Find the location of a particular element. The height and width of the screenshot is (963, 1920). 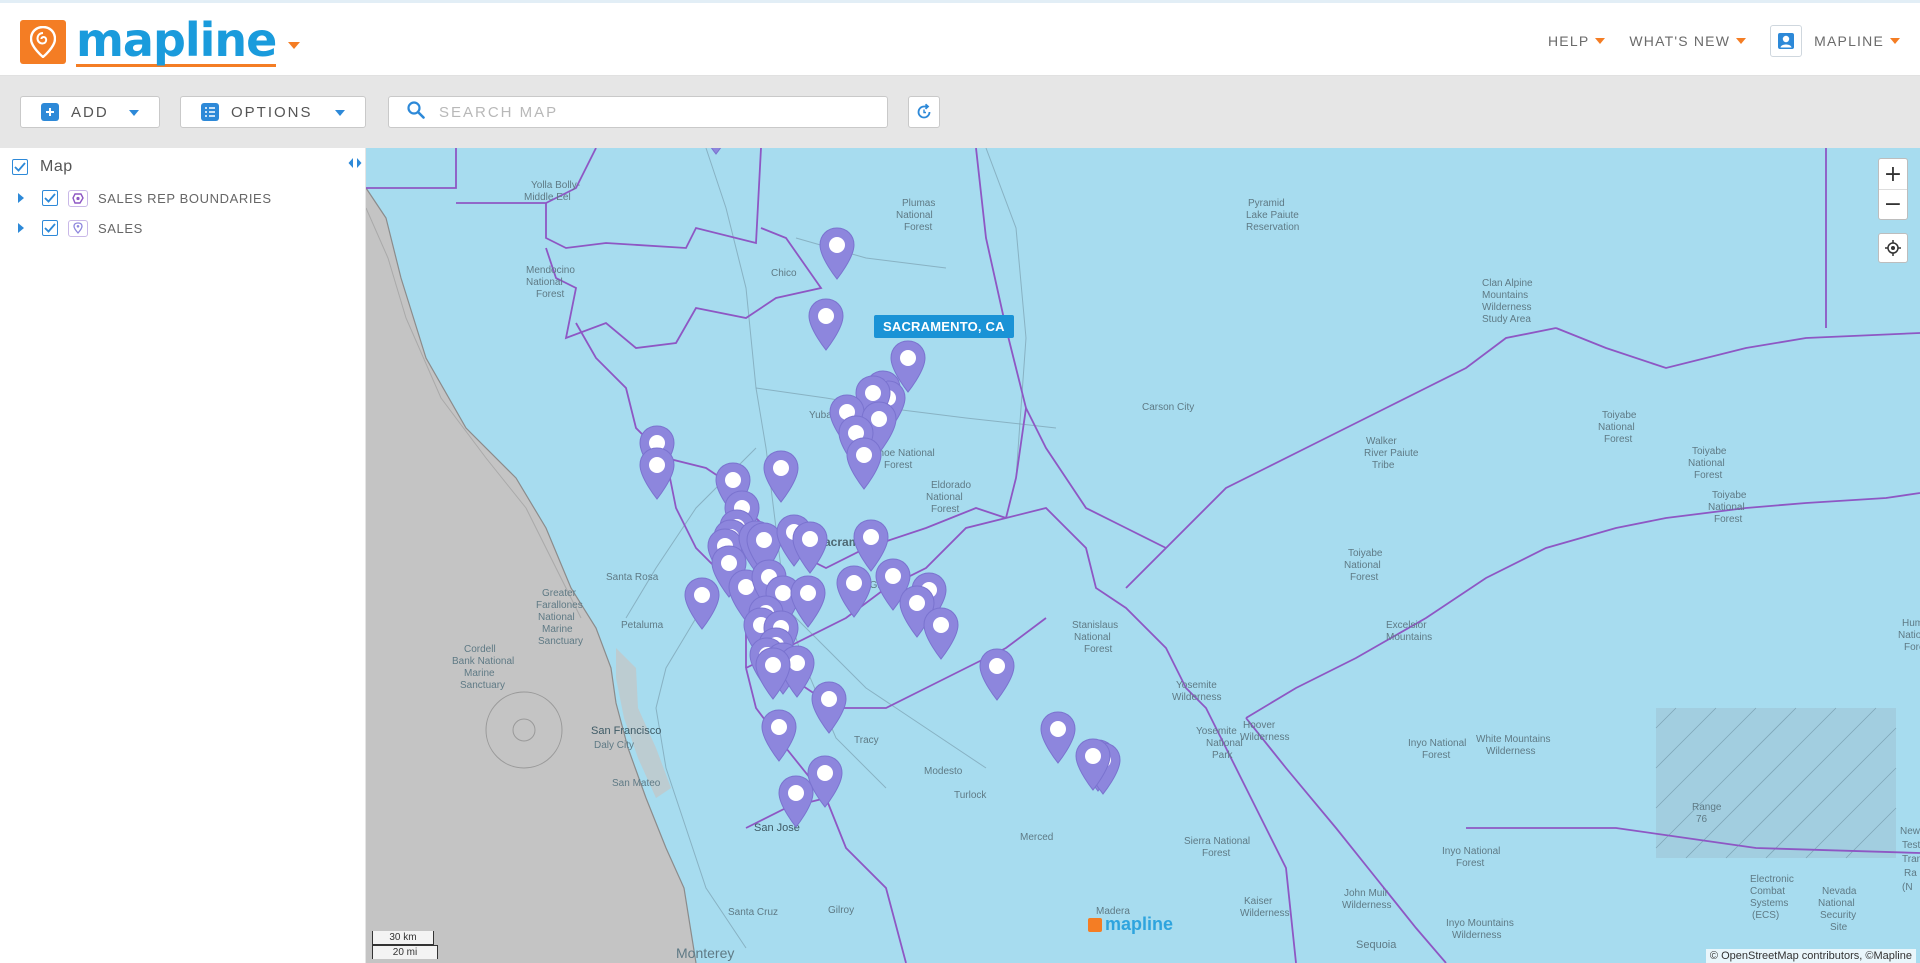

search-input is located at coordinates (649, 112).